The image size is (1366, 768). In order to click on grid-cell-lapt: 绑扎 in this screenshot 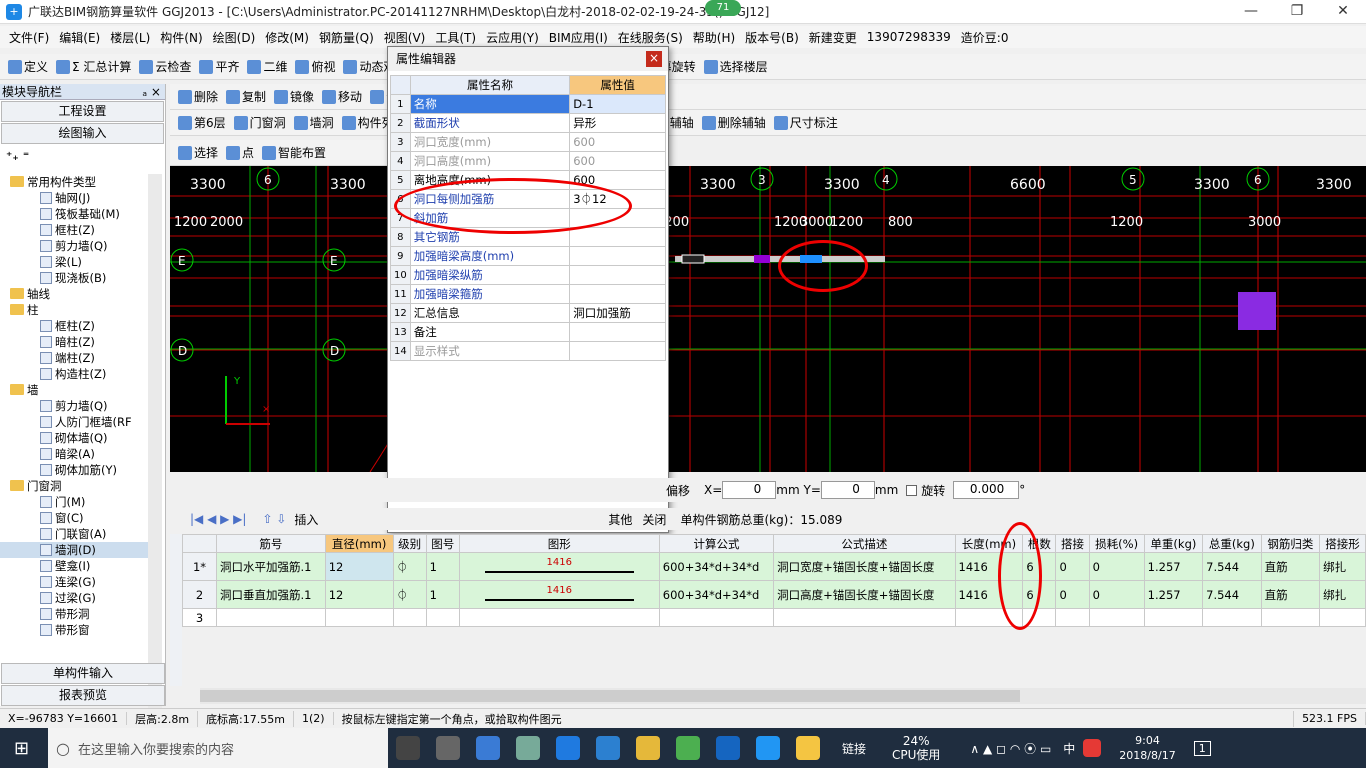, I will do `click(1342, 594)`.